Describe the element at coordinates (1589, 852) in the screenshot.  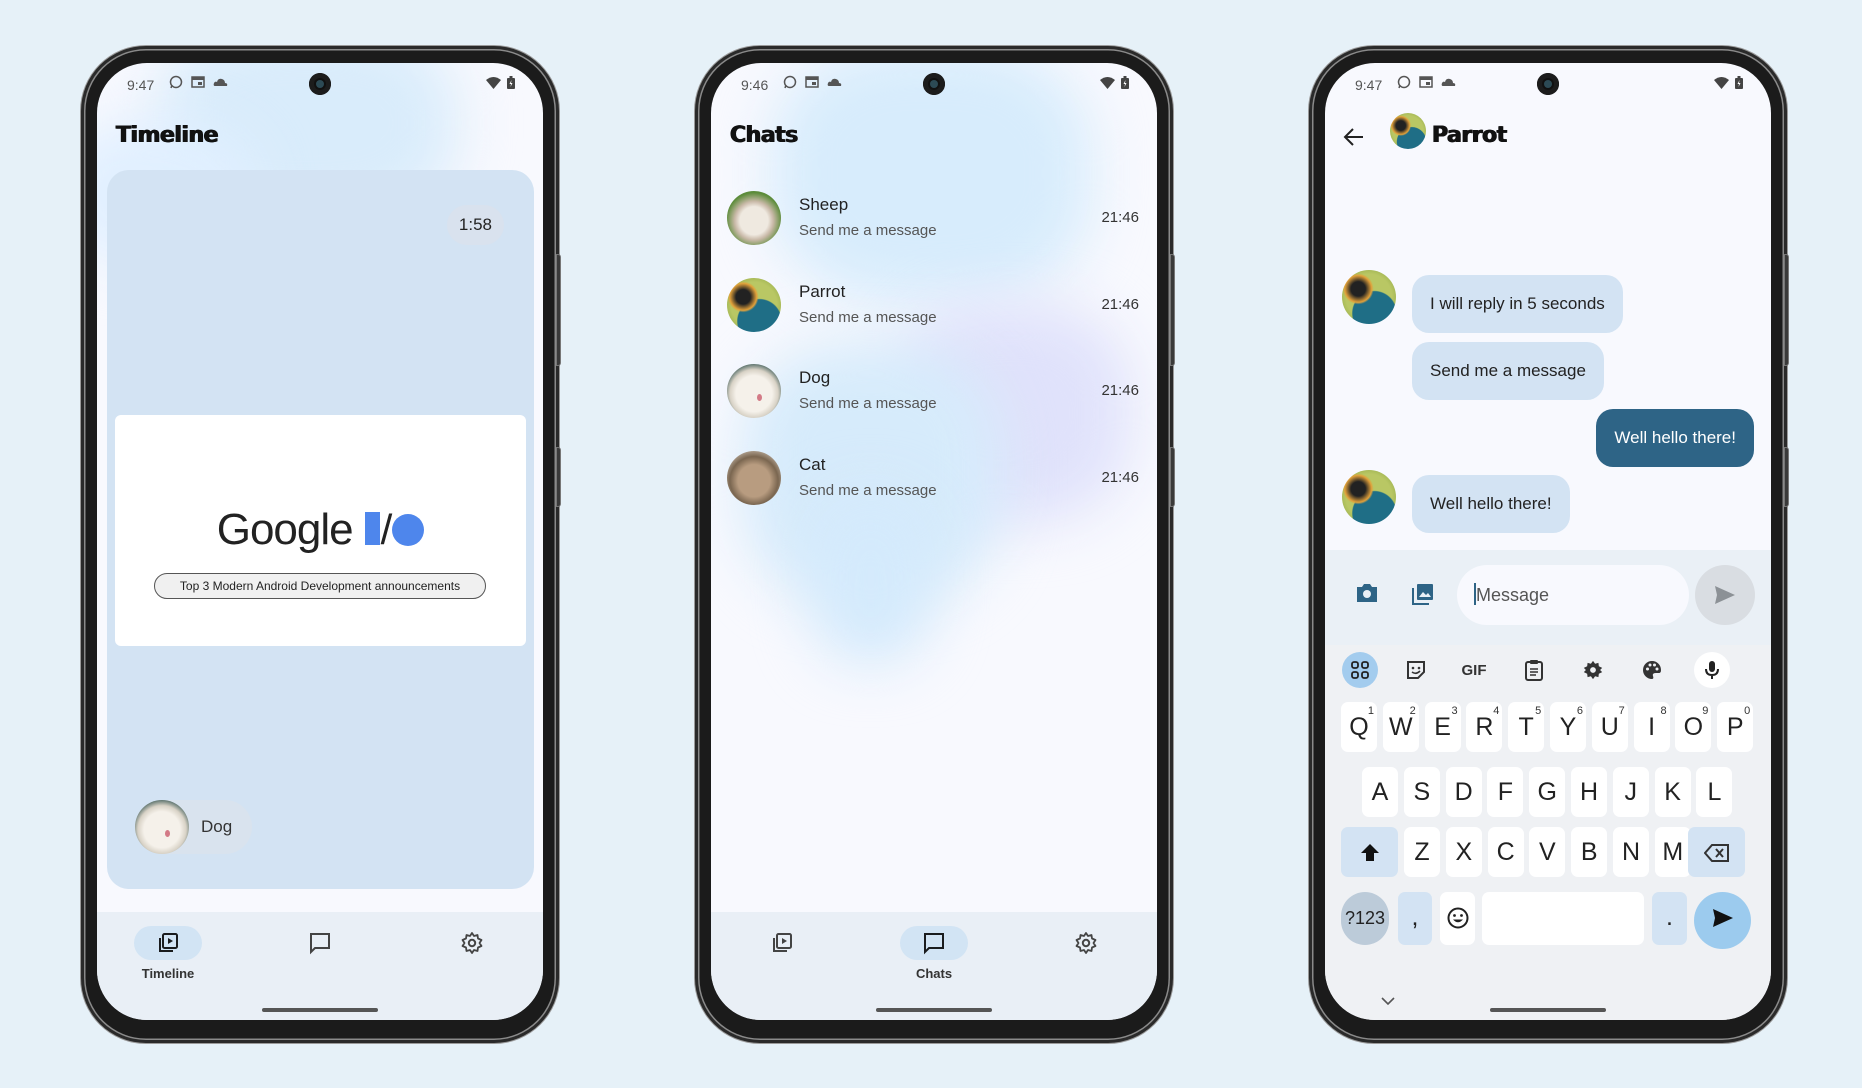
I see `key-b: B` at that location.